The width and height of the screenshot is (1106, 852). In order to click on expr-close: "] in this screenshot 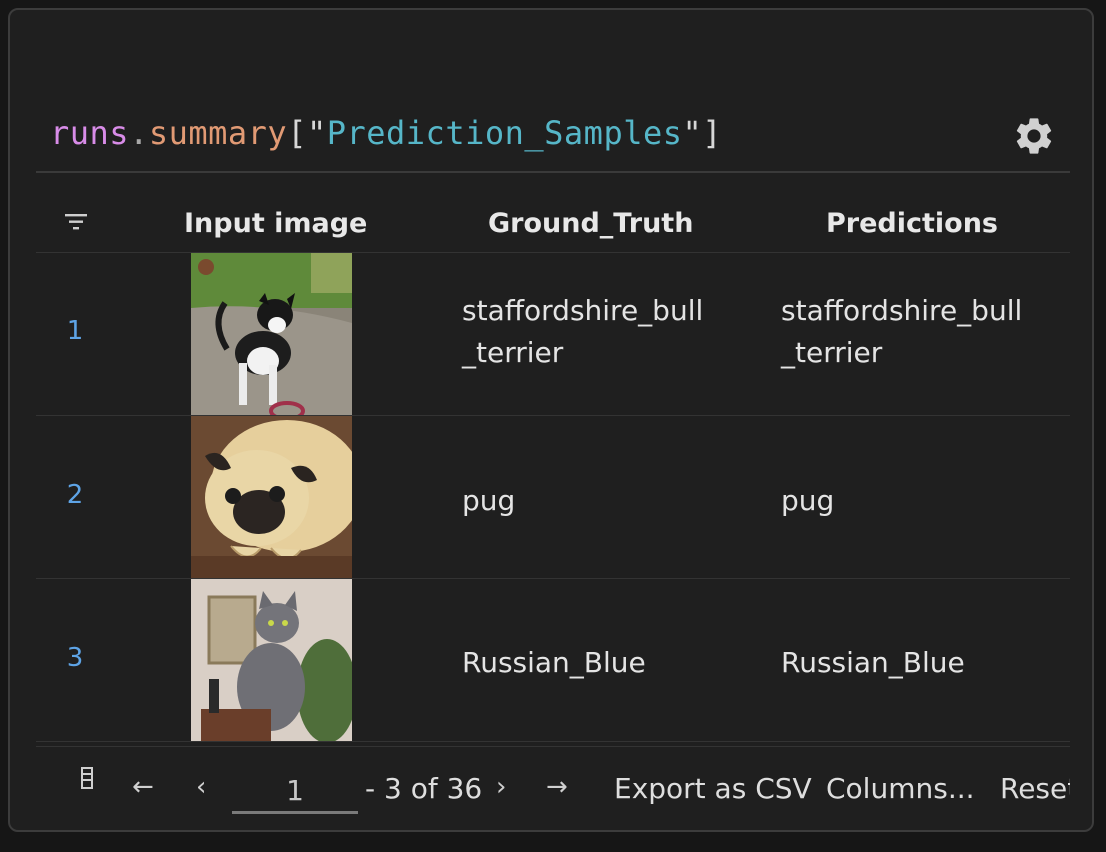, I will do `click(702, 133)`.